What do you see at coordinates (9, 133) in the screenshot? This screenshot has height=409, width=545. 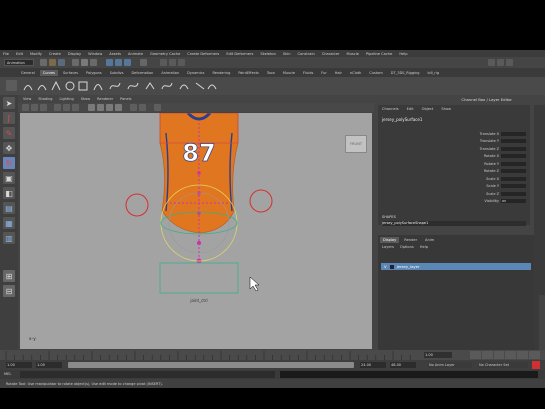 I see `paint-select-icon: ✎` at bounding box center [9, 133].